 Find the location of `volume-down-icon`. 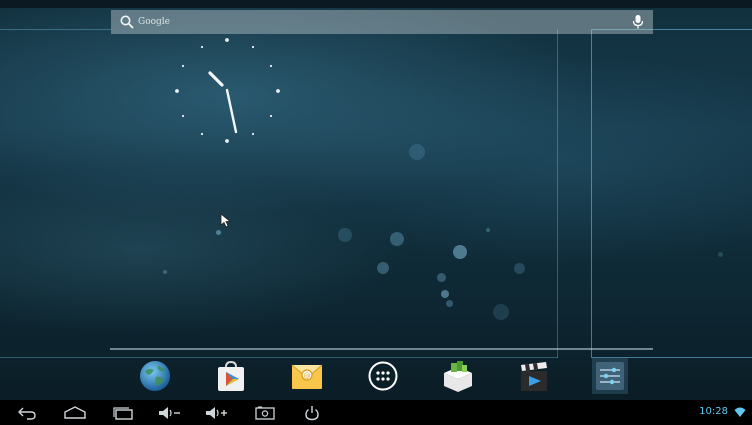

volume-down-icon is located at coordinates (169, 412).